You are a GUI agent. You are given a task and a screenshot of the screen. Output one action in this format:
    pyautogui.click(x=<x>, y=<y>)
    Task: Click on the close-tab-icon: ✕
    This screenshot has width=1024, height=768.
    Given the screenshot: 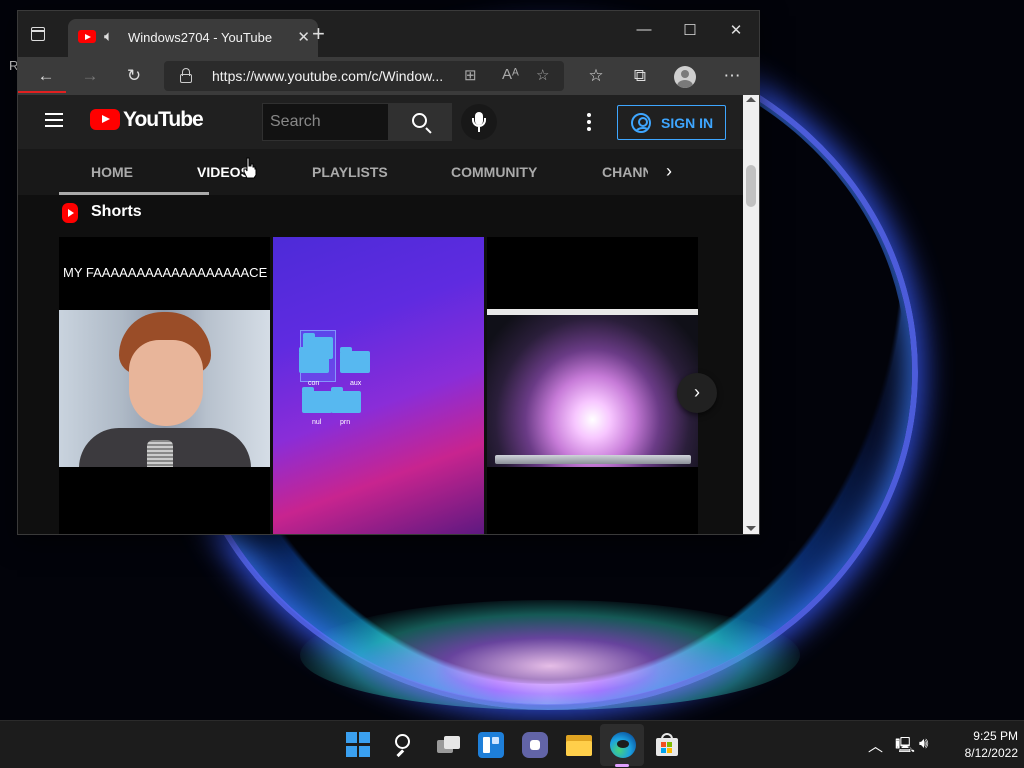 What is the action you would take?
    pyautogui.click(x=303, y=37)
    